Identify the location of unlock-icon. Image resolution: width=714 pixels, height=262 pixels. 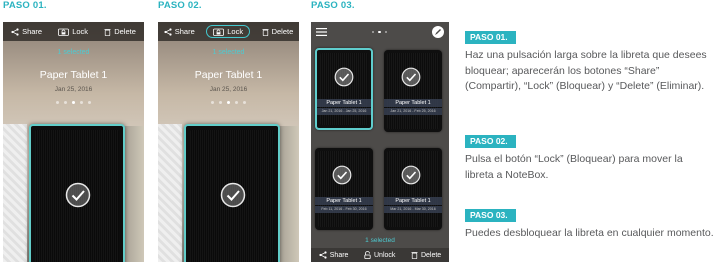
(367, 255).